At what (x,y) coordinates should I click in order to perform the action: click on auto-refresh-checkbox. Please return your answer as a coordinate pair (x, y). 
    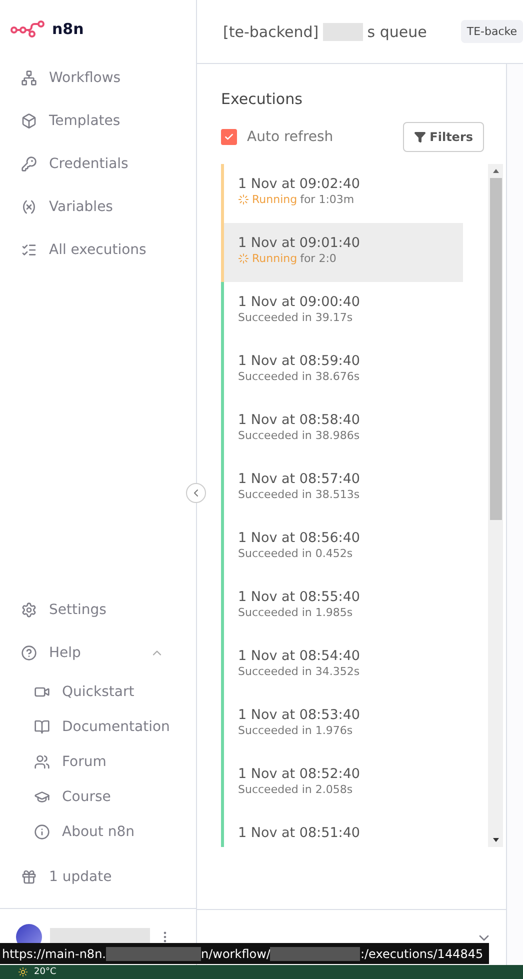
    Looking at the image, I should click on (229, 137).